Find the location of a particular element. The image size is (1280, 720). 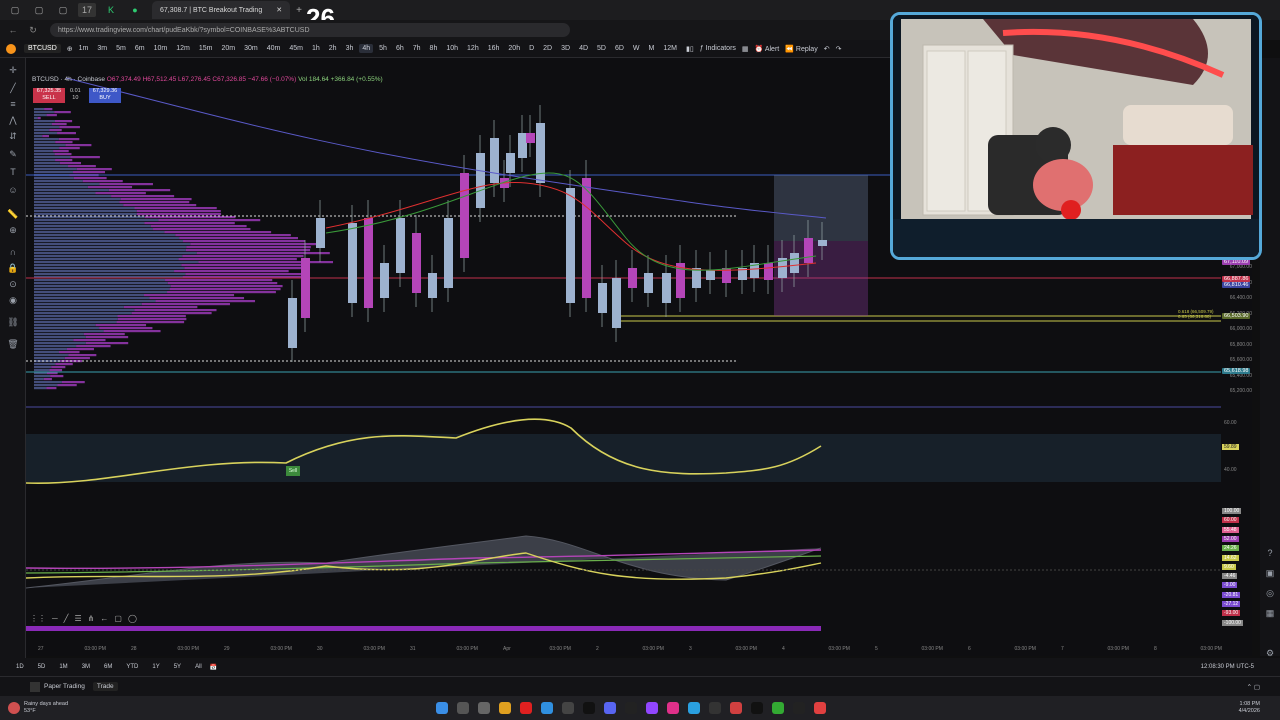

redo-icon: ↷ is located at coordinates (839, 49).